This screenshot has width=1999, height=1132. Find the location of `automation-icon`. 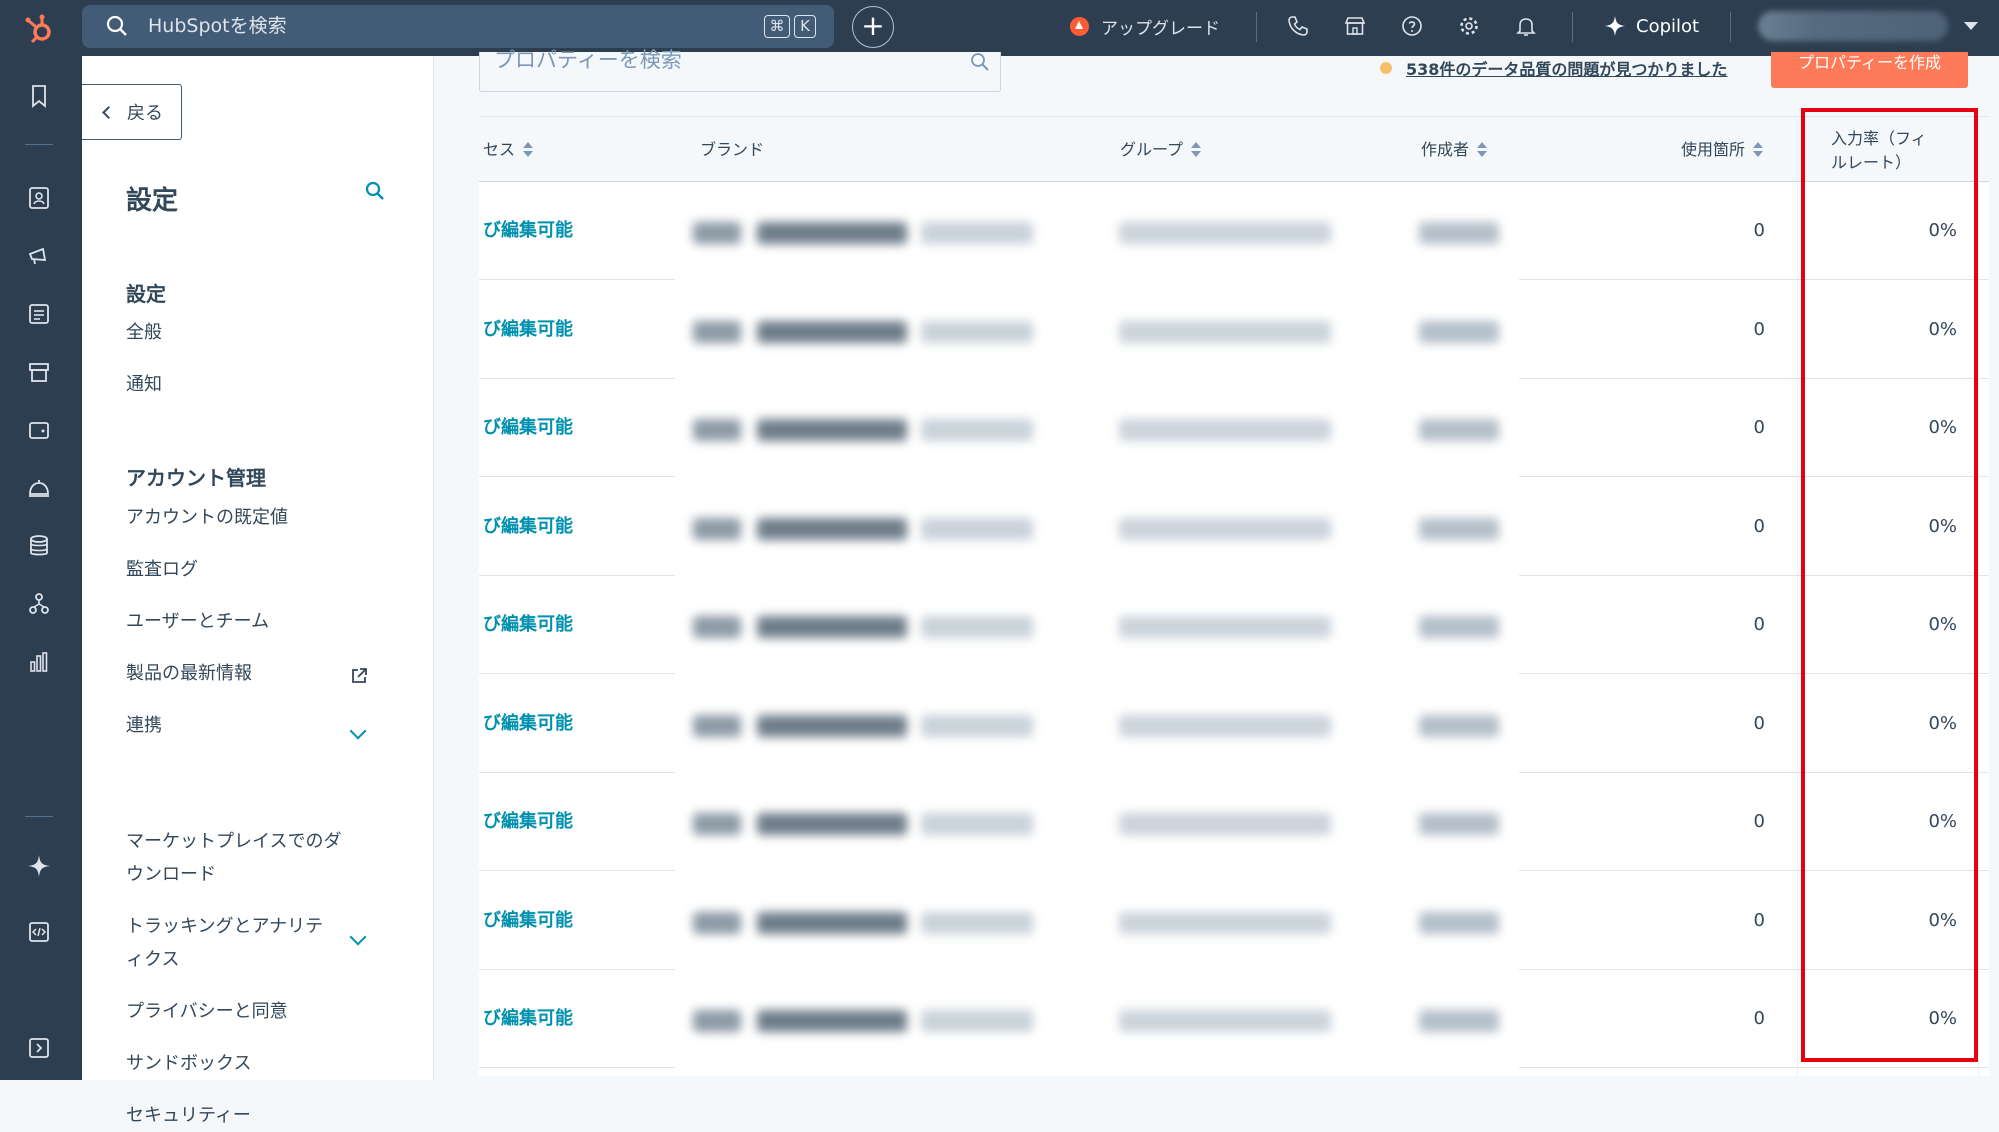

automation-icon is located at coordinates (39, 604).